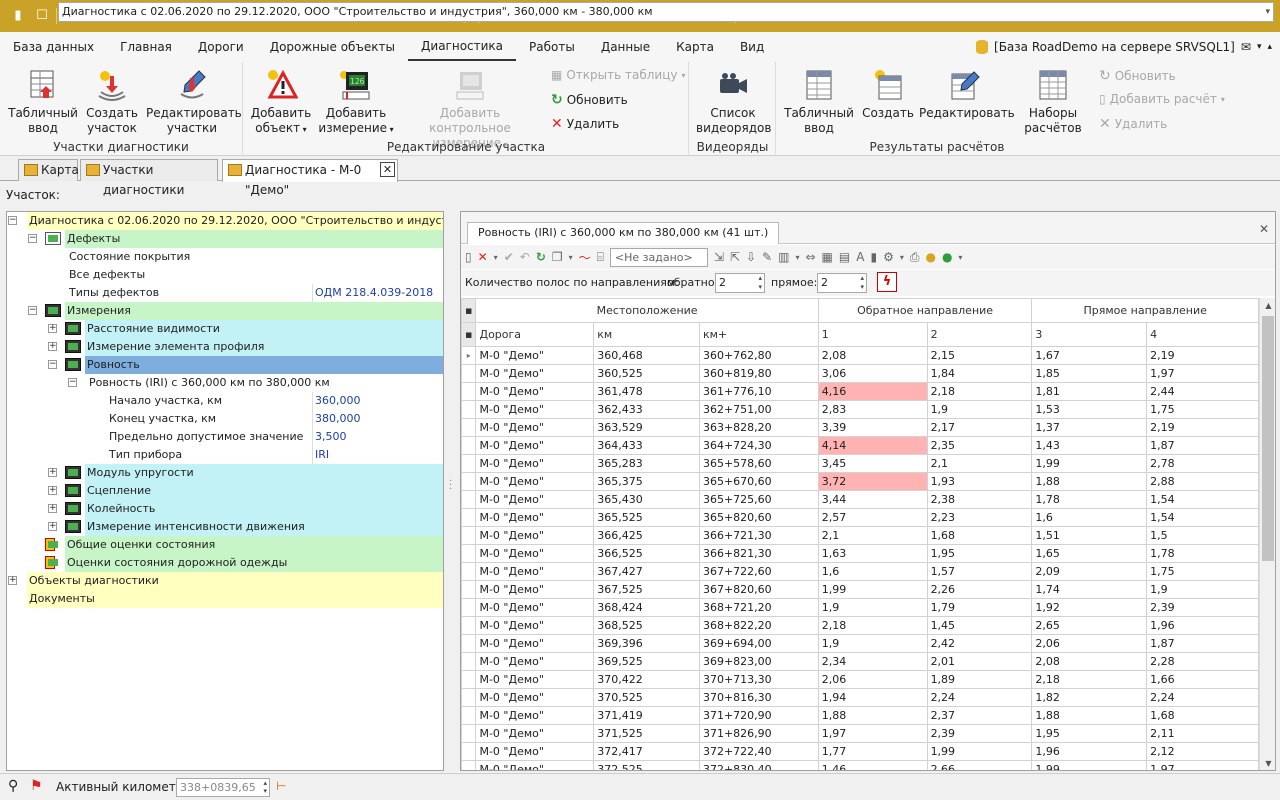  I want to click on table-cell: 365,375, so click(646, 481).